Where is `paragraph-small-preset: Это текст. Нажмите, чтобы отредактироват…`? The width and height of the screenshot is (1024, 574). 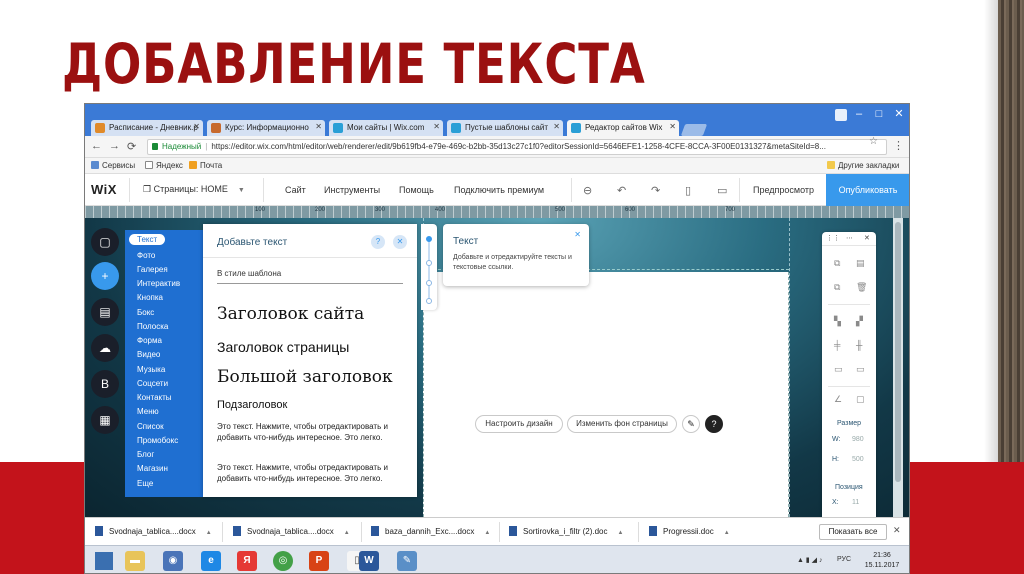
paragraph-small-preset: Это текст. Нажмите, чтобы отредактироват… is located at coordinates (307, 473).